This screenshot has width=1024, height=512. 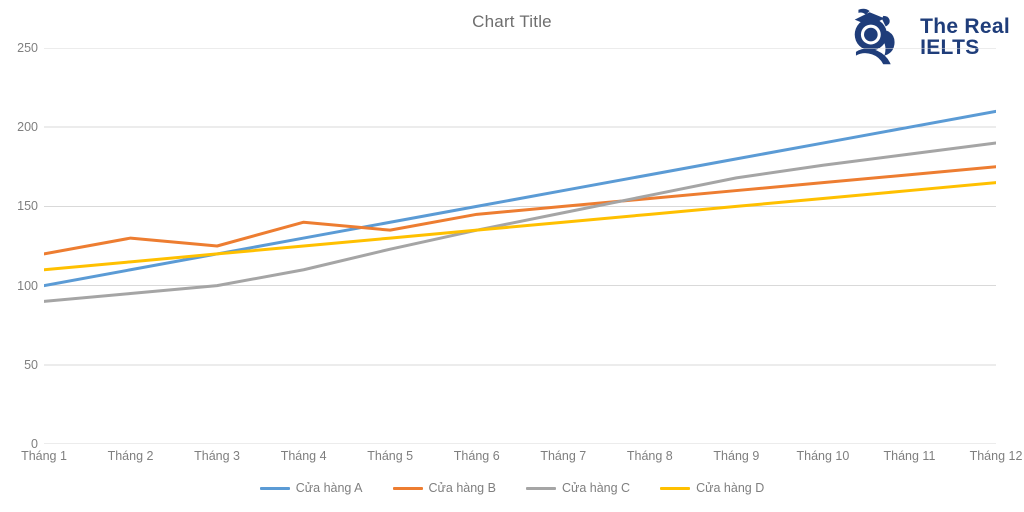 What do you see at coordinates (31, 364) in the screenshot?
I see `y-axis-tick: 50` at bounding box center [31, 364].